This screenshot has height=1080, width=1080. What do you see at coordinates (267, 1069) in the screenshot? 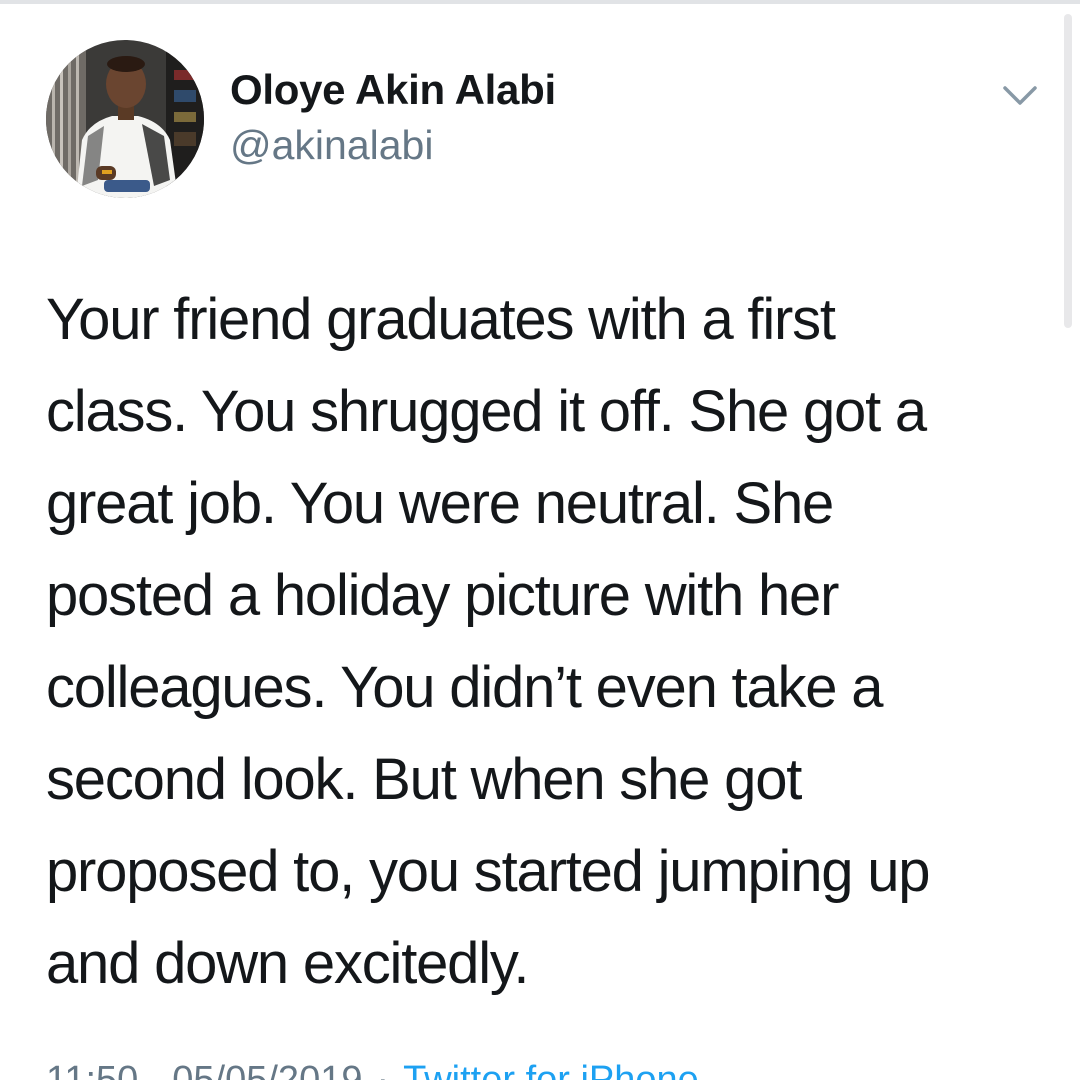
I see `tweet-date: 05/05/2019` at bounding box center [267, 1069].